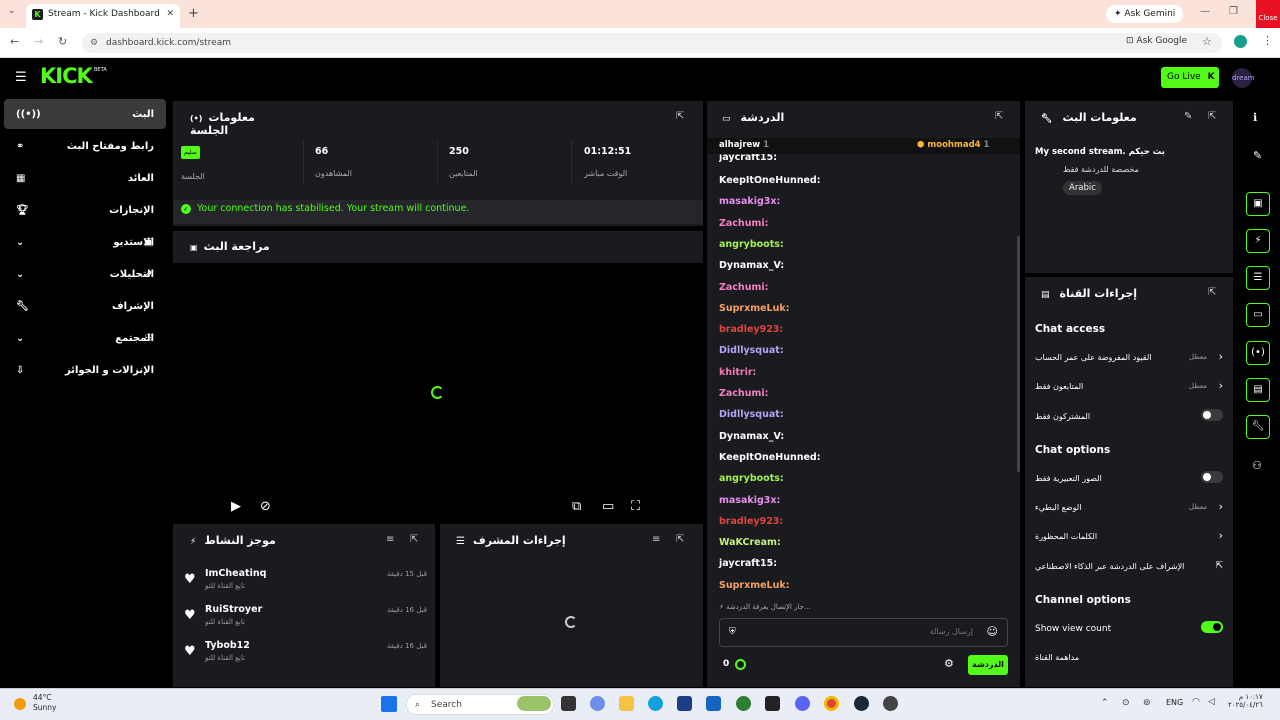  I want to click on ask-gemini-button: ✦ Ask Gemini, so click(1145, 14).